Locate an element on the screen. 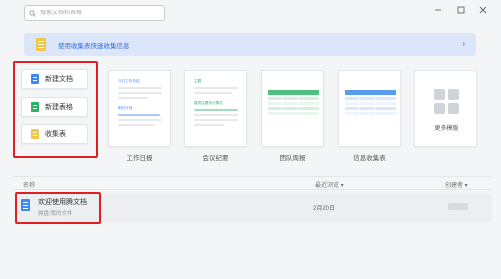 Image resolution: width=501 pixels, height=279 pixels. new-doc-button: 新建文档 is located at coordinates (54, 79).